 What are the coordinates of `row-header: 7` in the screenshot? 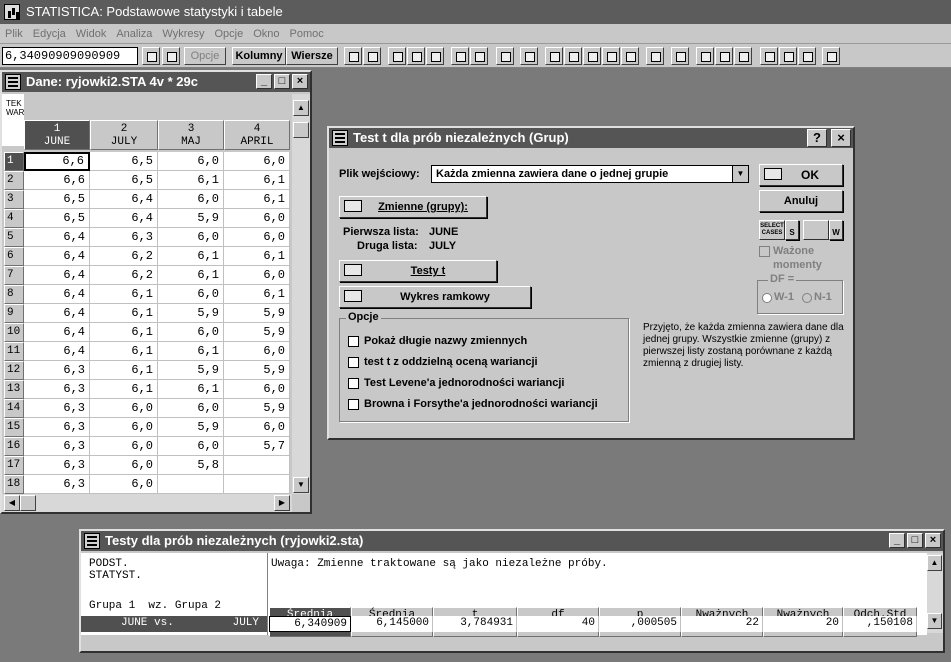 It's located at (14, 275).